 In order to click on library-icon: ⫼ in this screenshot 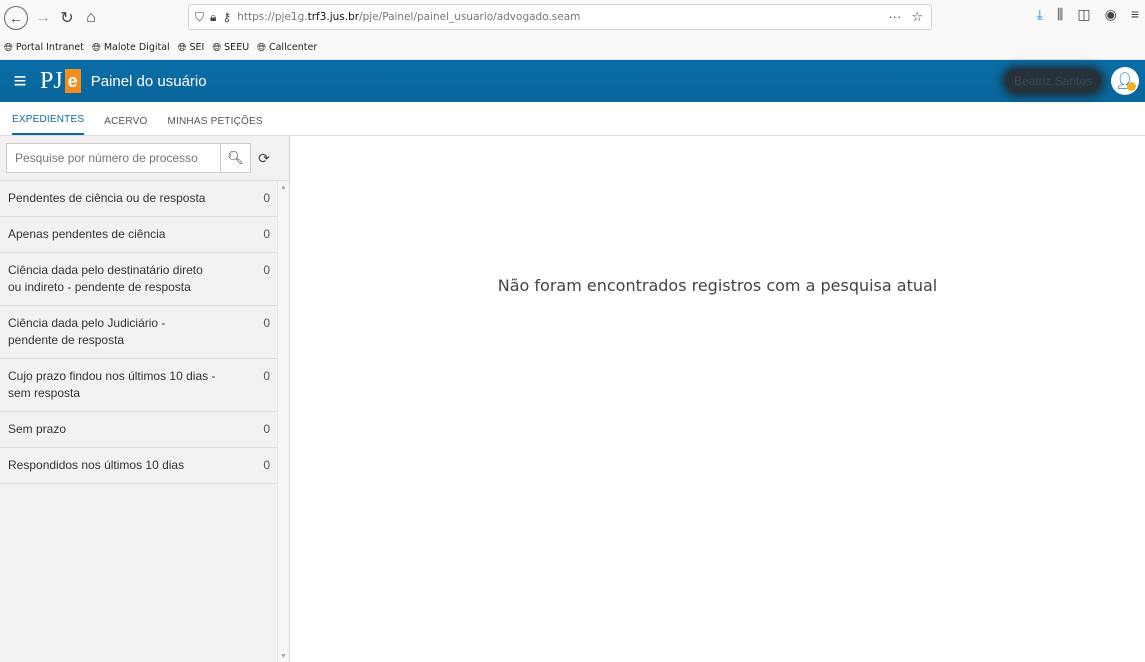, I will do `click(1060, 14)`.